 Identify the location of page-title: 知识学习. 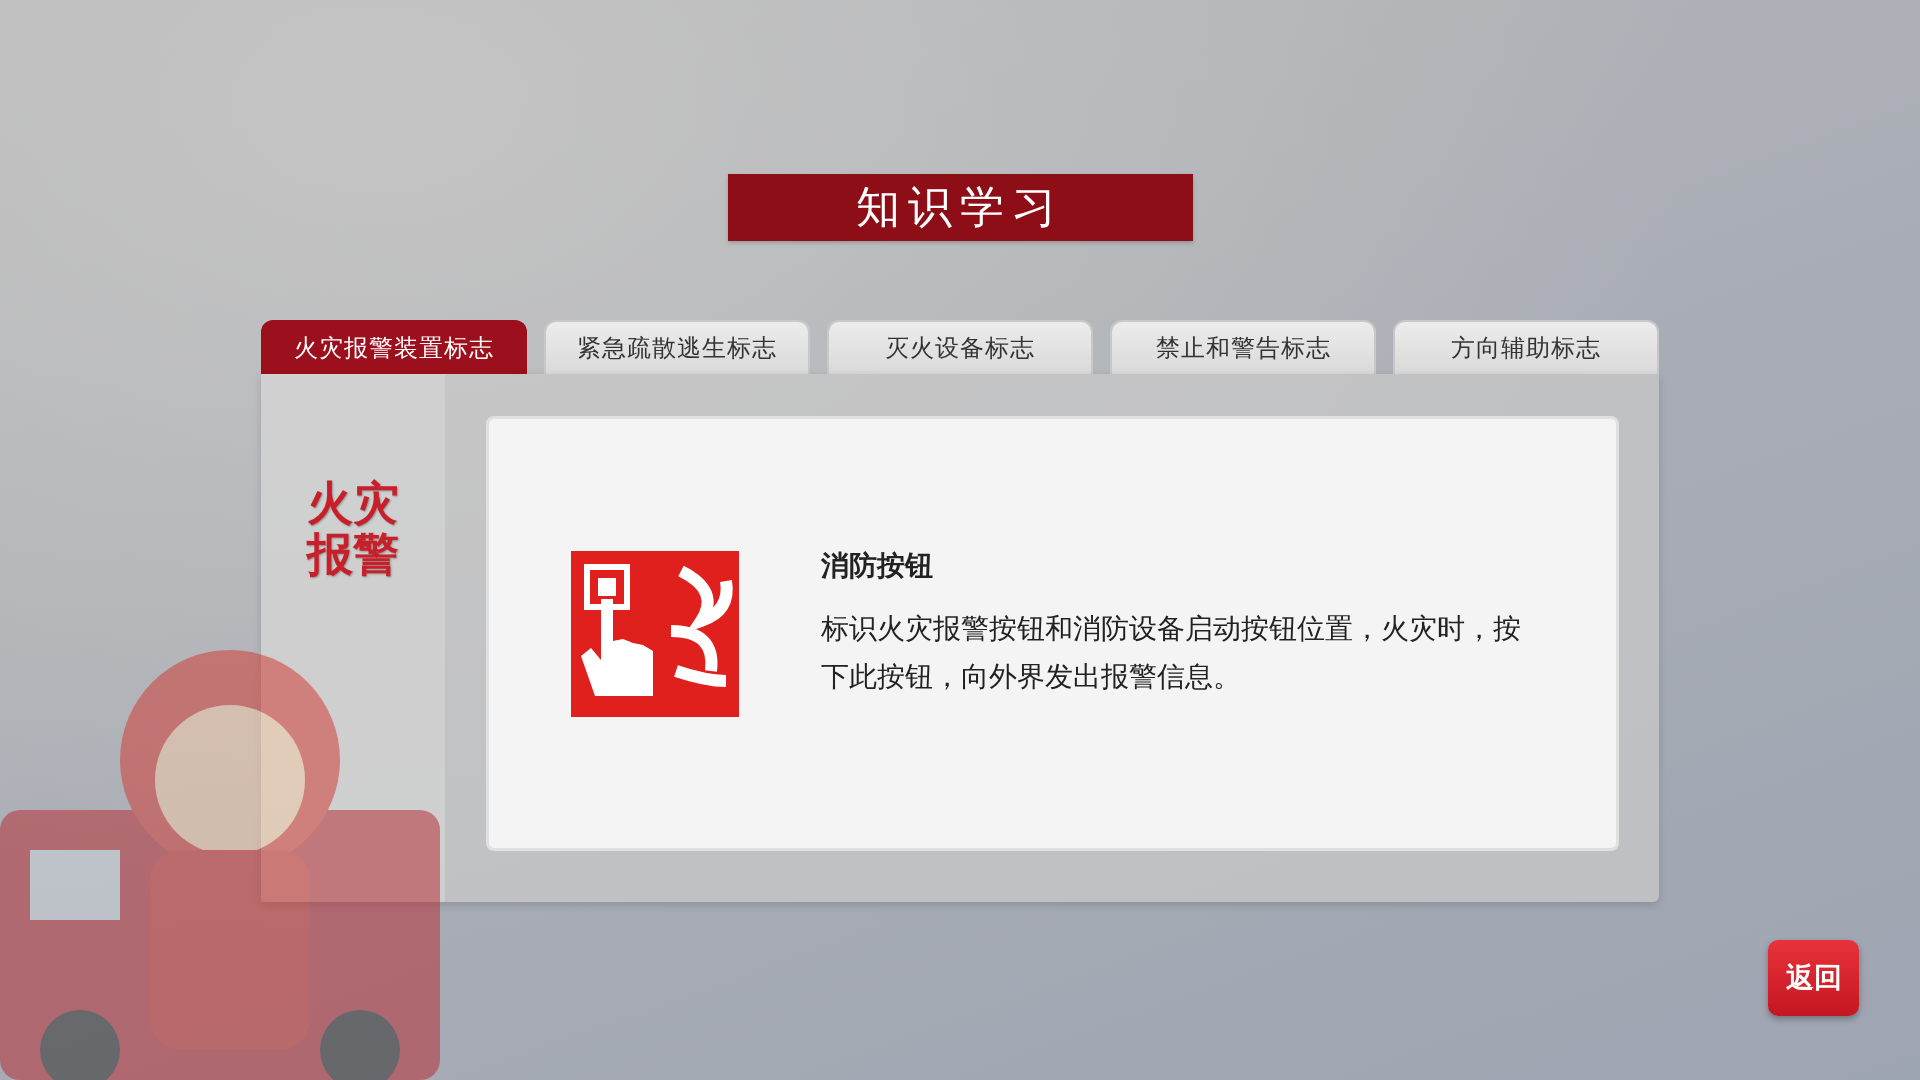
(960, 207).